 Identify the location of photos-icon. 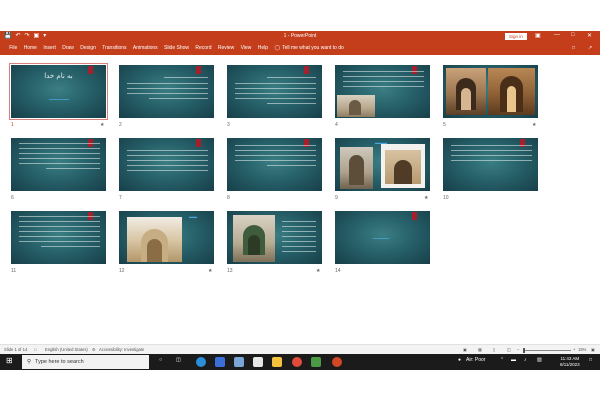
(258, 362).